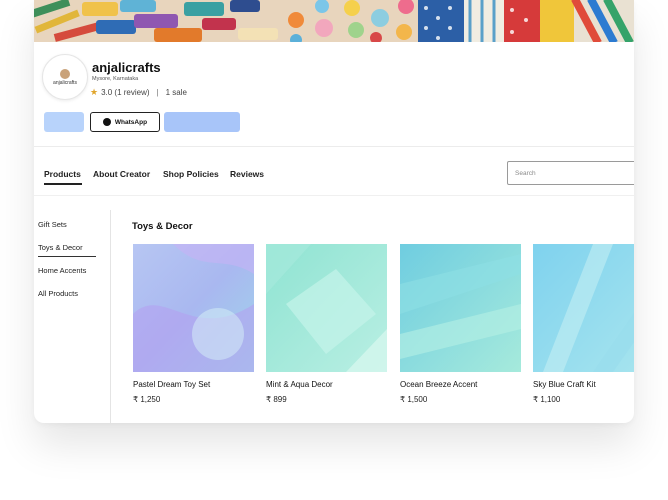 The image size is (668, 500). Describe the element at coordinates (162, 226) in the screenshot. I see `section-title: Toys & Decor` at that location.